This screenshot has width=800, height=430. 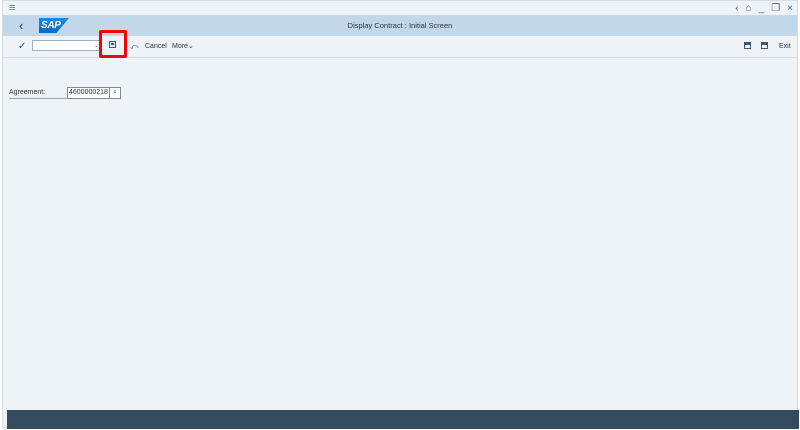 What do you see at coordinates (736, 8) in the screenshot?
I see `previous-icon: ‹` at bounding box center [736, 8].